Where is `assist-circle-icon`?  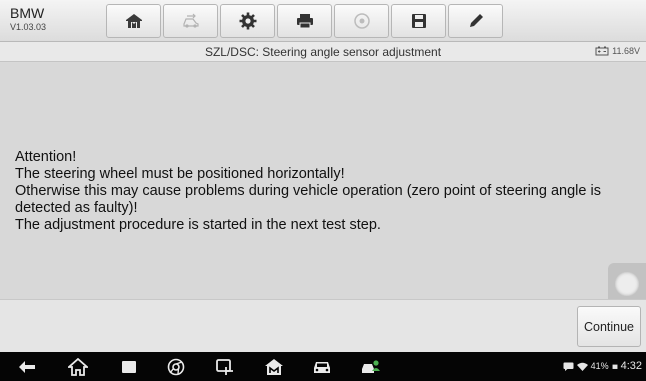 assist-circle-icon is located at coordinates (627, 284).